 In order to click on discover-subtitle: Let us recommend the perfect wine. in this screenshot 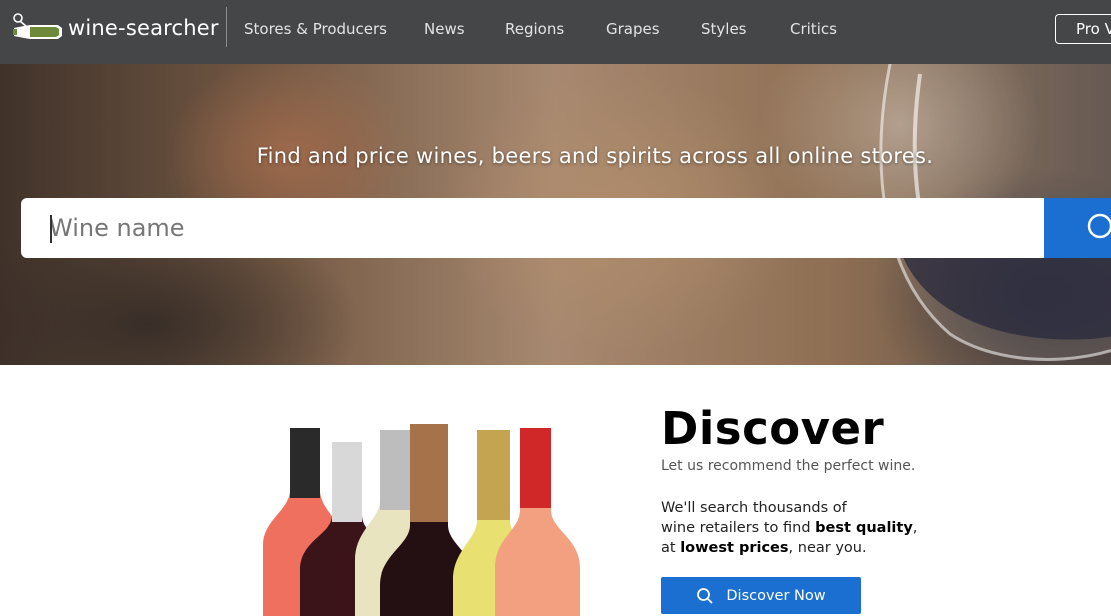, I will do `click(788, 466)`.